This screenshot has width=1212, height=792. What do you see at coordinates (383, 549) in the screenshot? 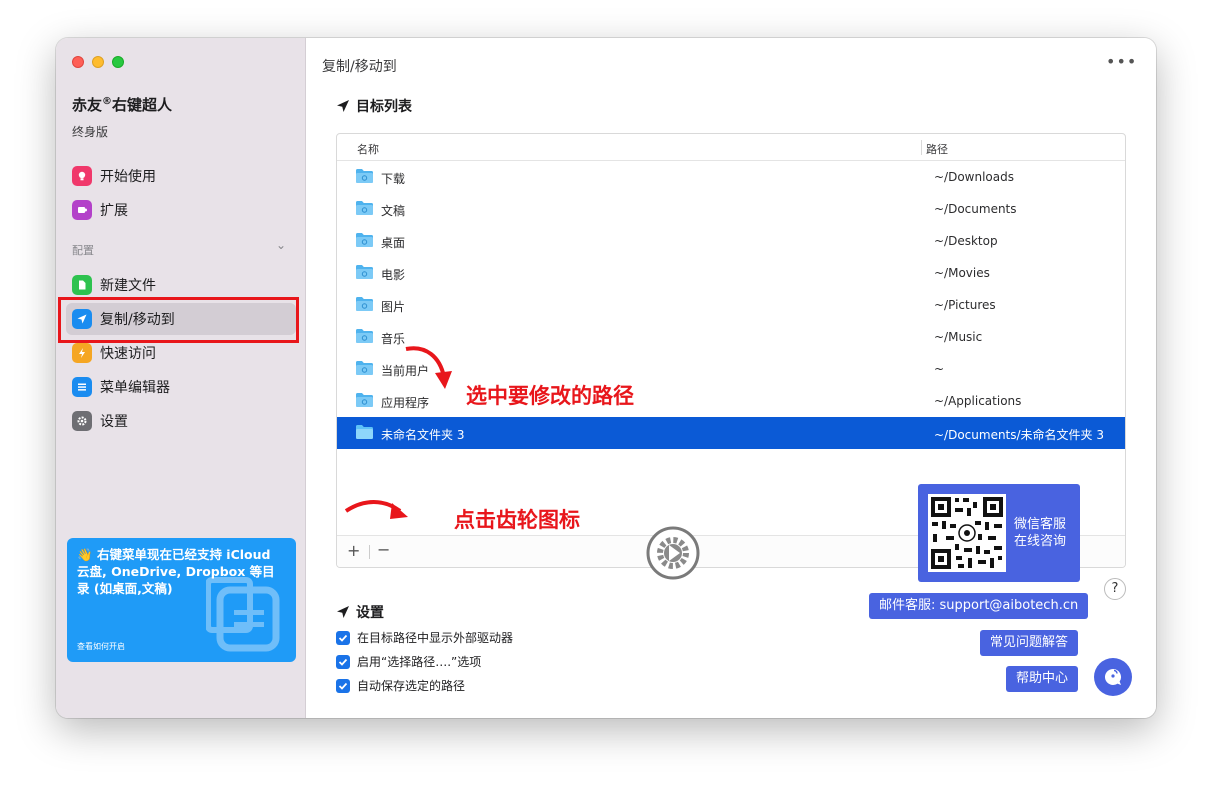
I see `remove-button: −` at bounding box center [383, 549].